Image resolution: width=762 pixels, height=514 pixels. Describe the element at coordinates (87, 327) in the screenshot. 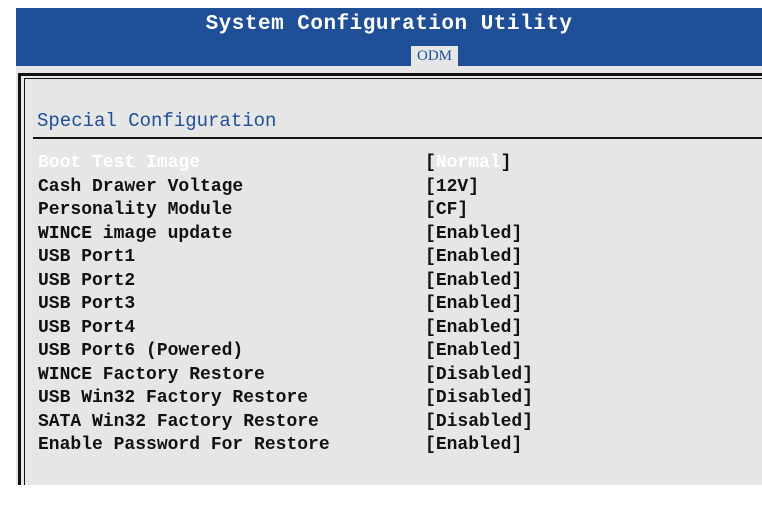

I see `setting-label: USB Port4` at that location.